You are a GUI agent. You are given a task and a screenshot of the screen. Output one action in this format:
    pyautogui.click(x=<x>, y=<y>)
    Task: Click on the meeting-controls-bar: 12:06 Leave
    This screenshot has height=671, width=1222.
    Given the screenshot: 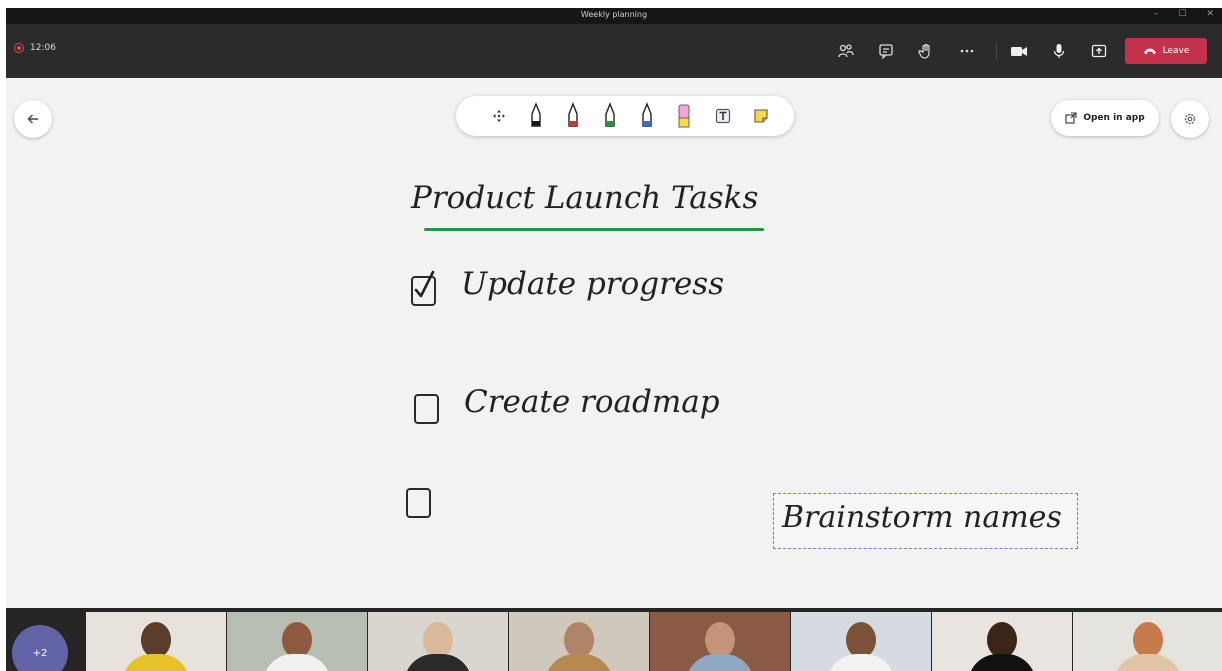 What is the action you would take?
    pyautogui.click(x=614, y=51)
    